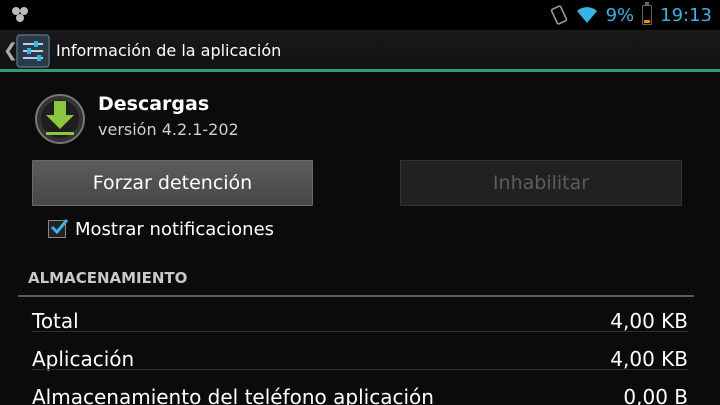  What do you see at coordinates (686, 15) in the screenshot?
I see `clock: 19:13` at bounding box center [686, 15].